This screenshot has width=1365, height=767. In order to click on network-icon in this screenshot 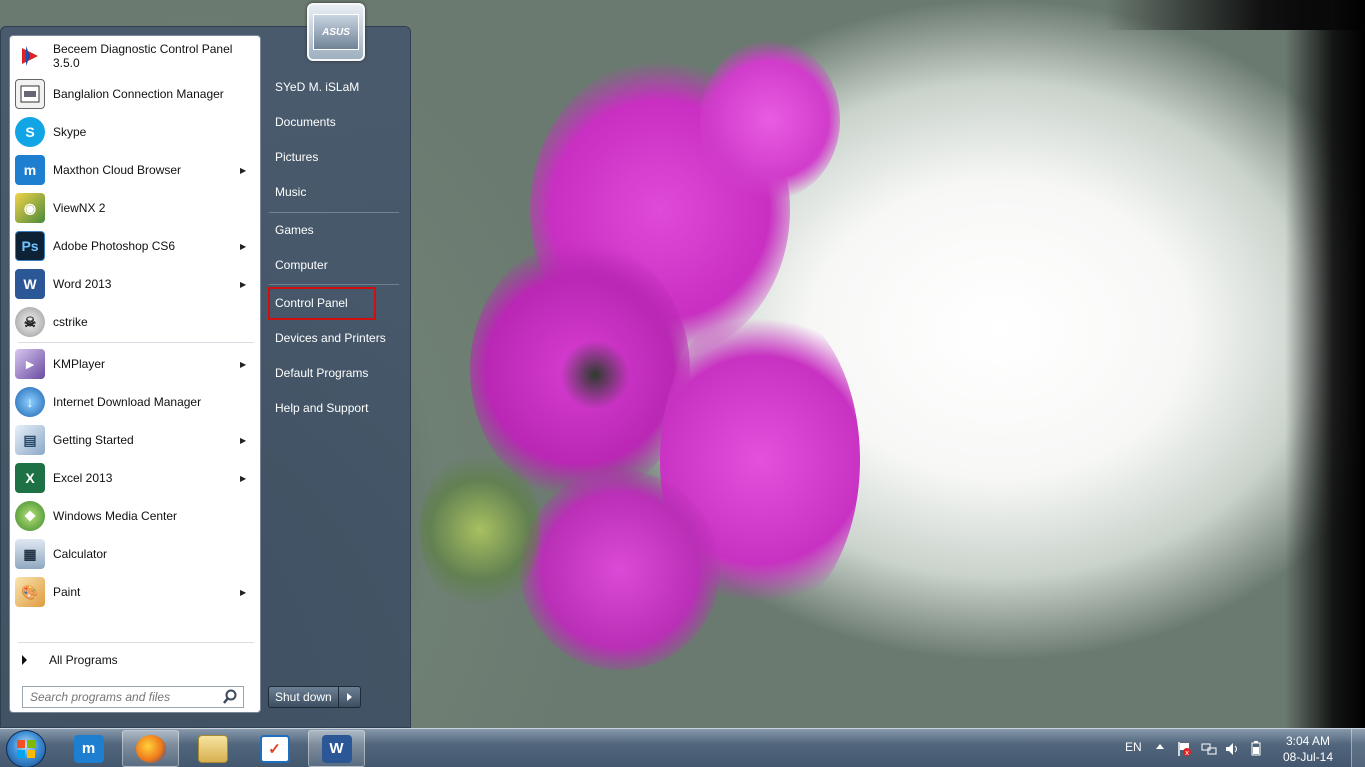, I will do `click(1209, 749)`.